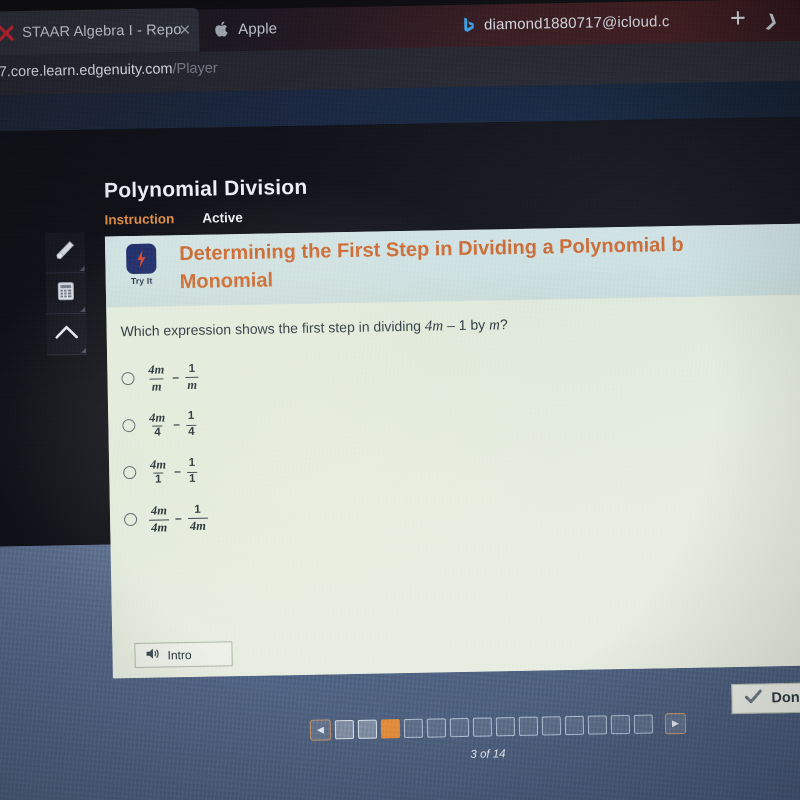  I want to click on chevron-right-icon: ❯, so click(772, 21).